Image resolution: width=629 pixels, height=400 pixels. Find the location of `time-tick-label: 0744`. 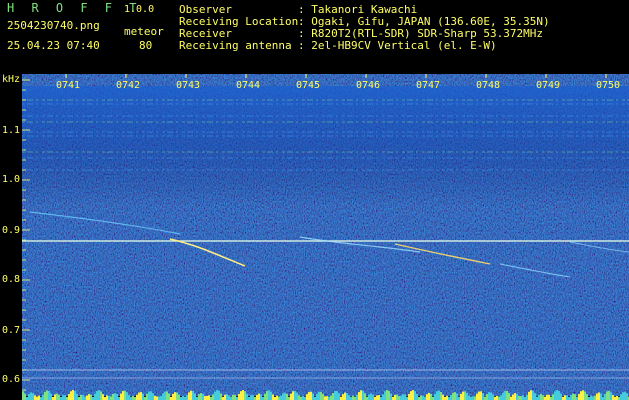

time-tick-label: 0744 is located at coordinates (248, 85).